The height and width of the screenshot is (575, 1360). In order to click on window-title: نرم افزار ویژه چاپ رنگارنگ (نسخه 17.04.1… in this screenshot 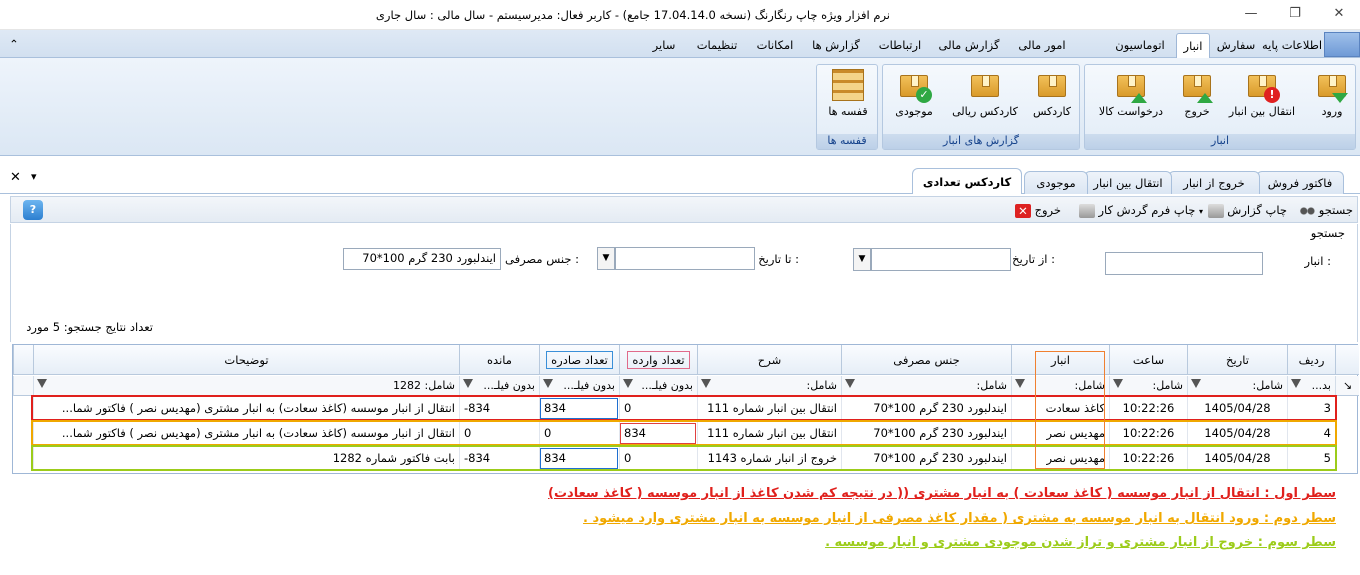, I will do `click(632, 15)`.